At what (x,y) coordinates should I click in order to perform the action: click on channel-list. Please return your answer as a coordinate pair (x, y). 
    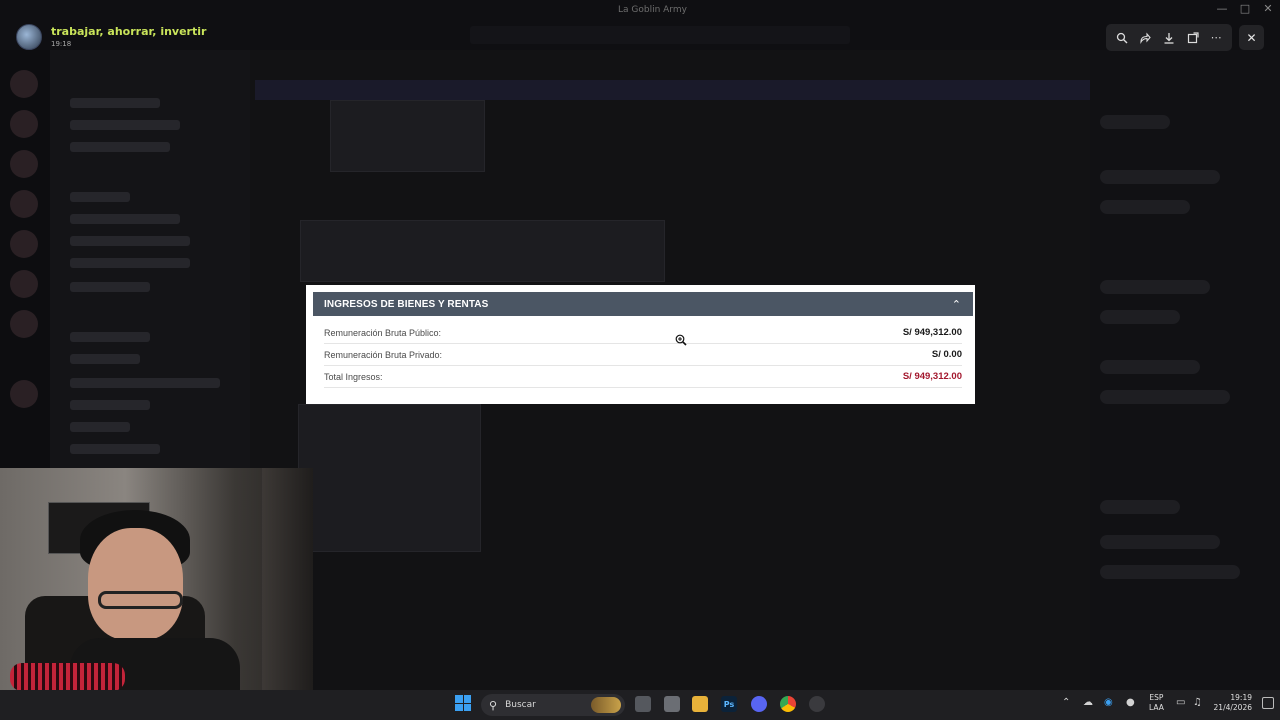
    Looking at the image, I should click on (150, 260).